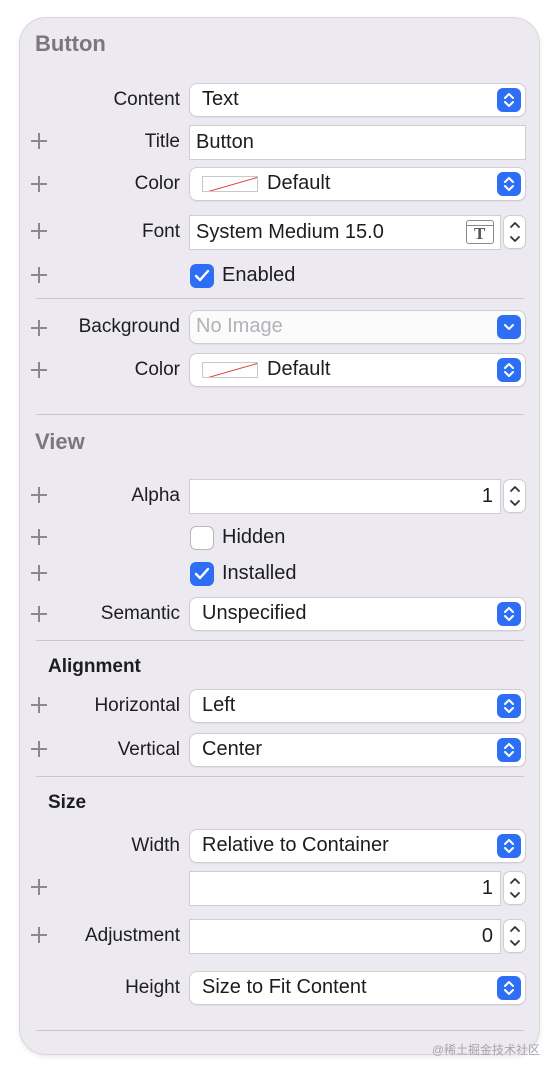 The width and height of the screenshot is (558, 1074). I want to click on vertical-popup: Center, so click(357, 750).